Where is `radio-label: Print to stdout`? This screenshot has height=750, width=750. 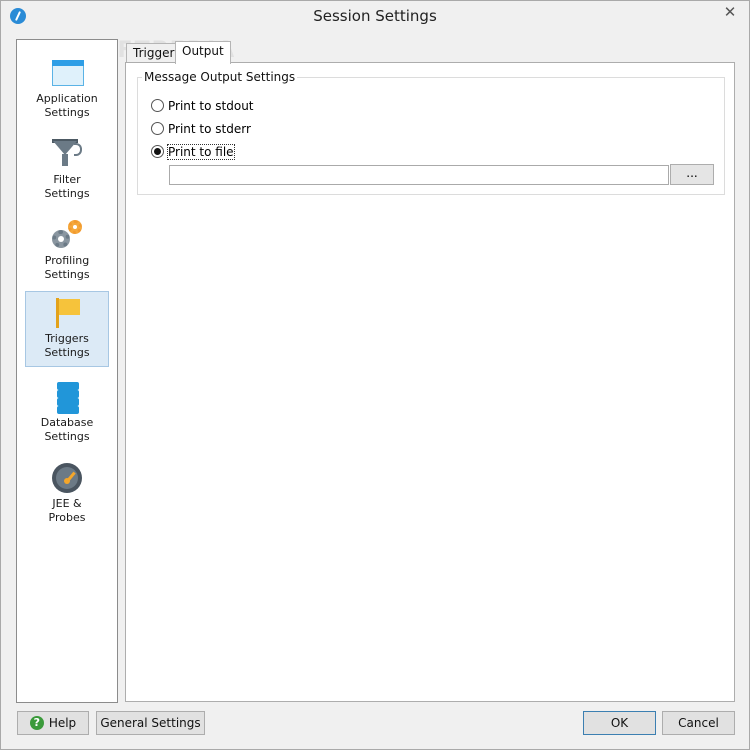 radio-label: Print to stdout is located at coordinates (211, 106).